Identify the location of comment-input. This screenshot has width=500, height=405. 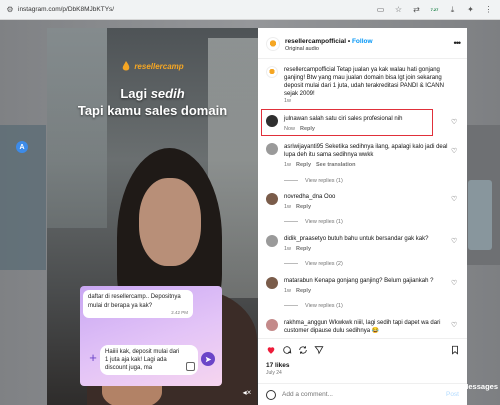
(352, 394).